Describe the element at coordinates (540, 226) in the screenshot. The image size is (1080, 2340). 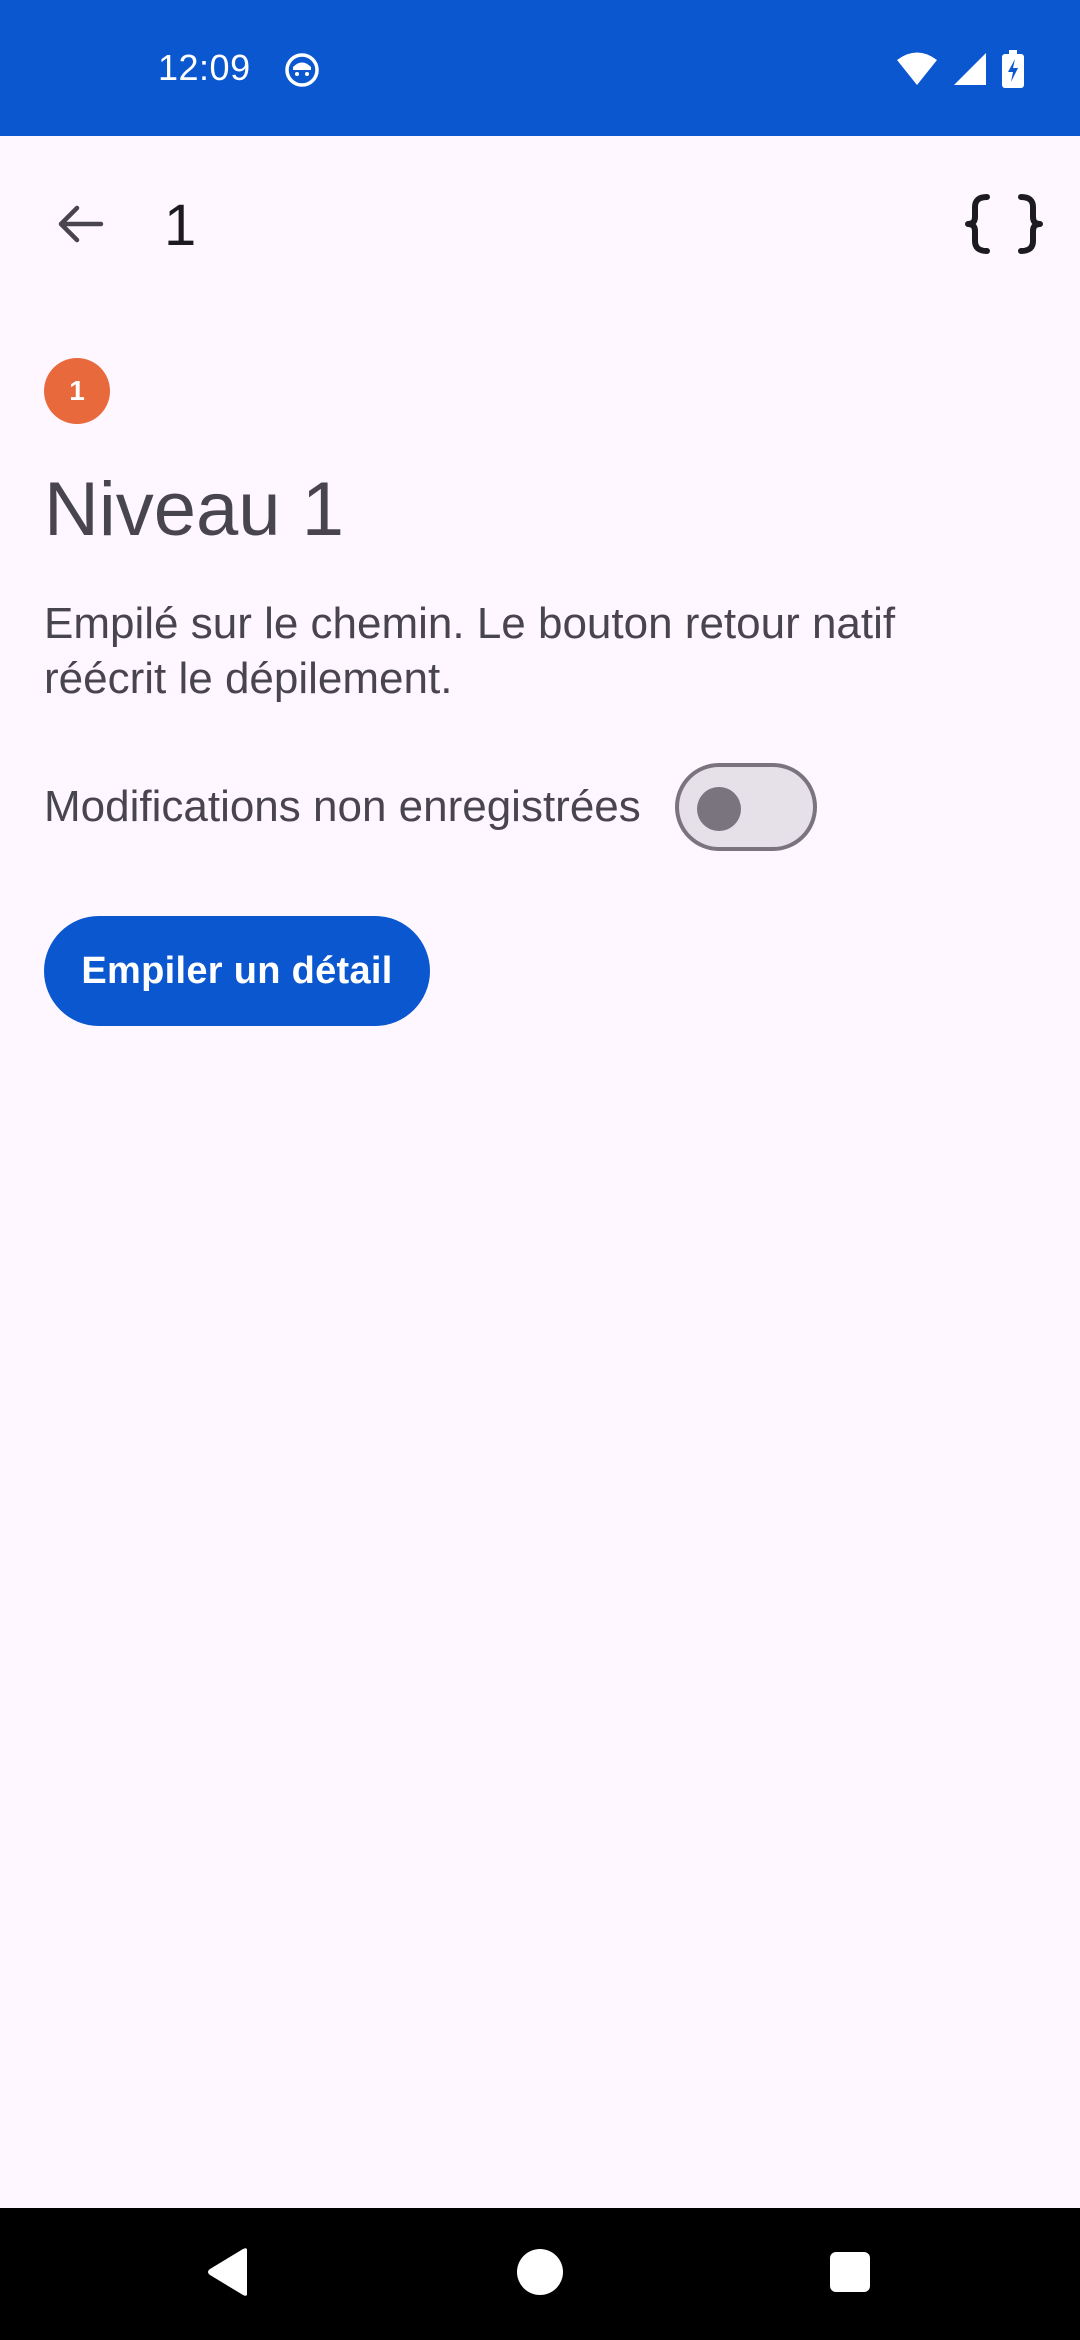
I see `top-app-bar: 1` at that location.